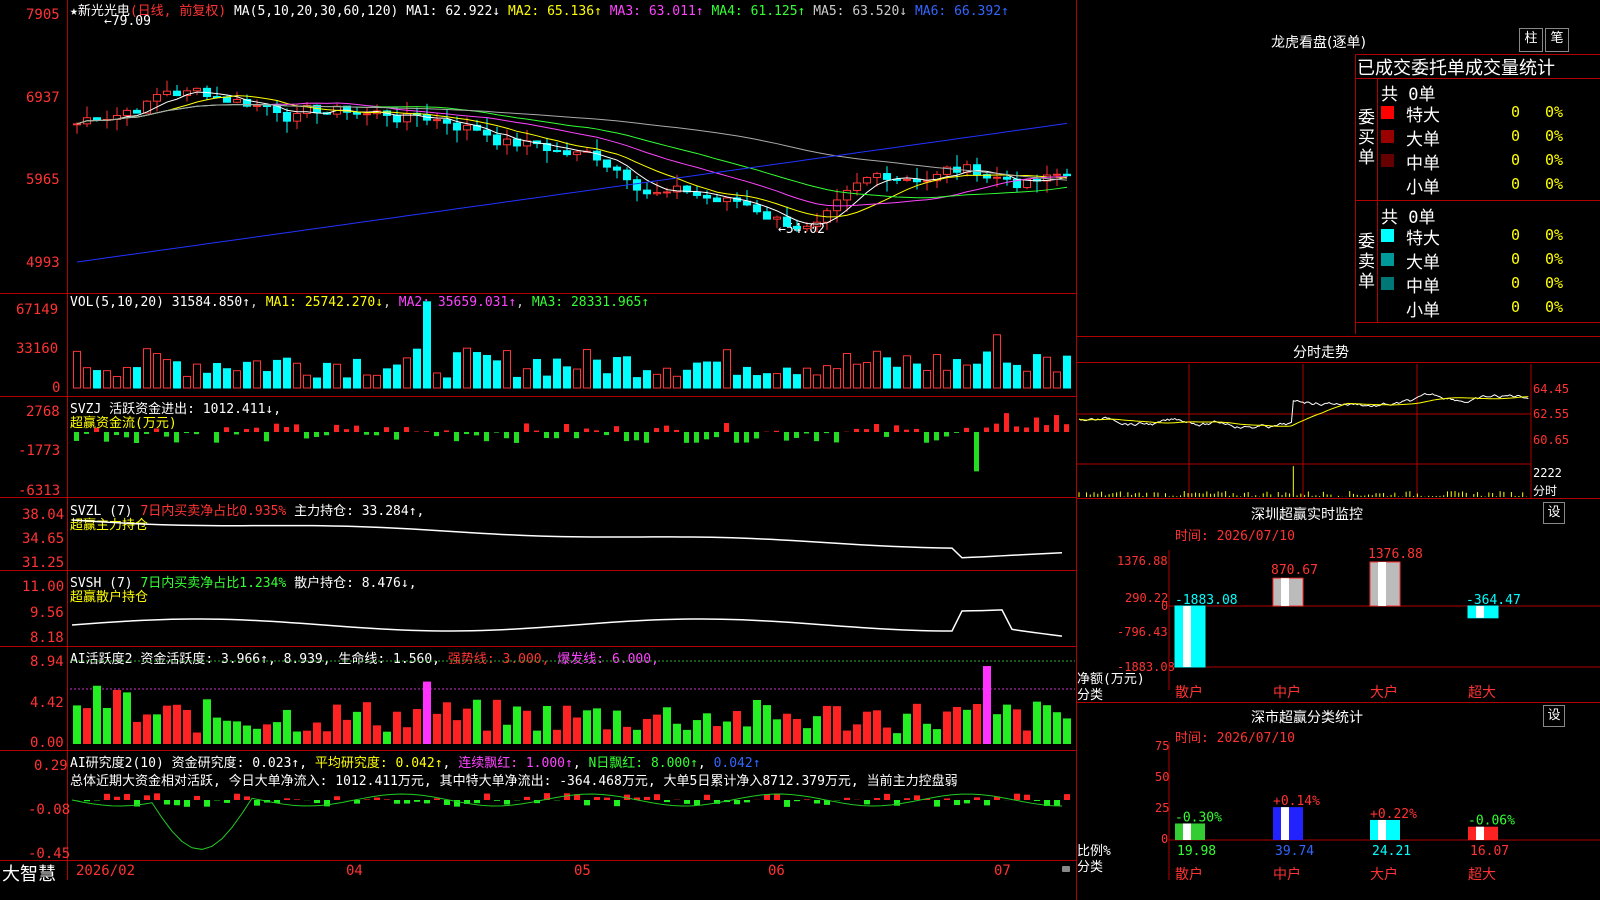 This screenshot has width=1600, height=900. What do you see at coordinates (1285, 592) in the screenshot?
I see `monitor-bar-highlight` at bounding box center [1285, 592].